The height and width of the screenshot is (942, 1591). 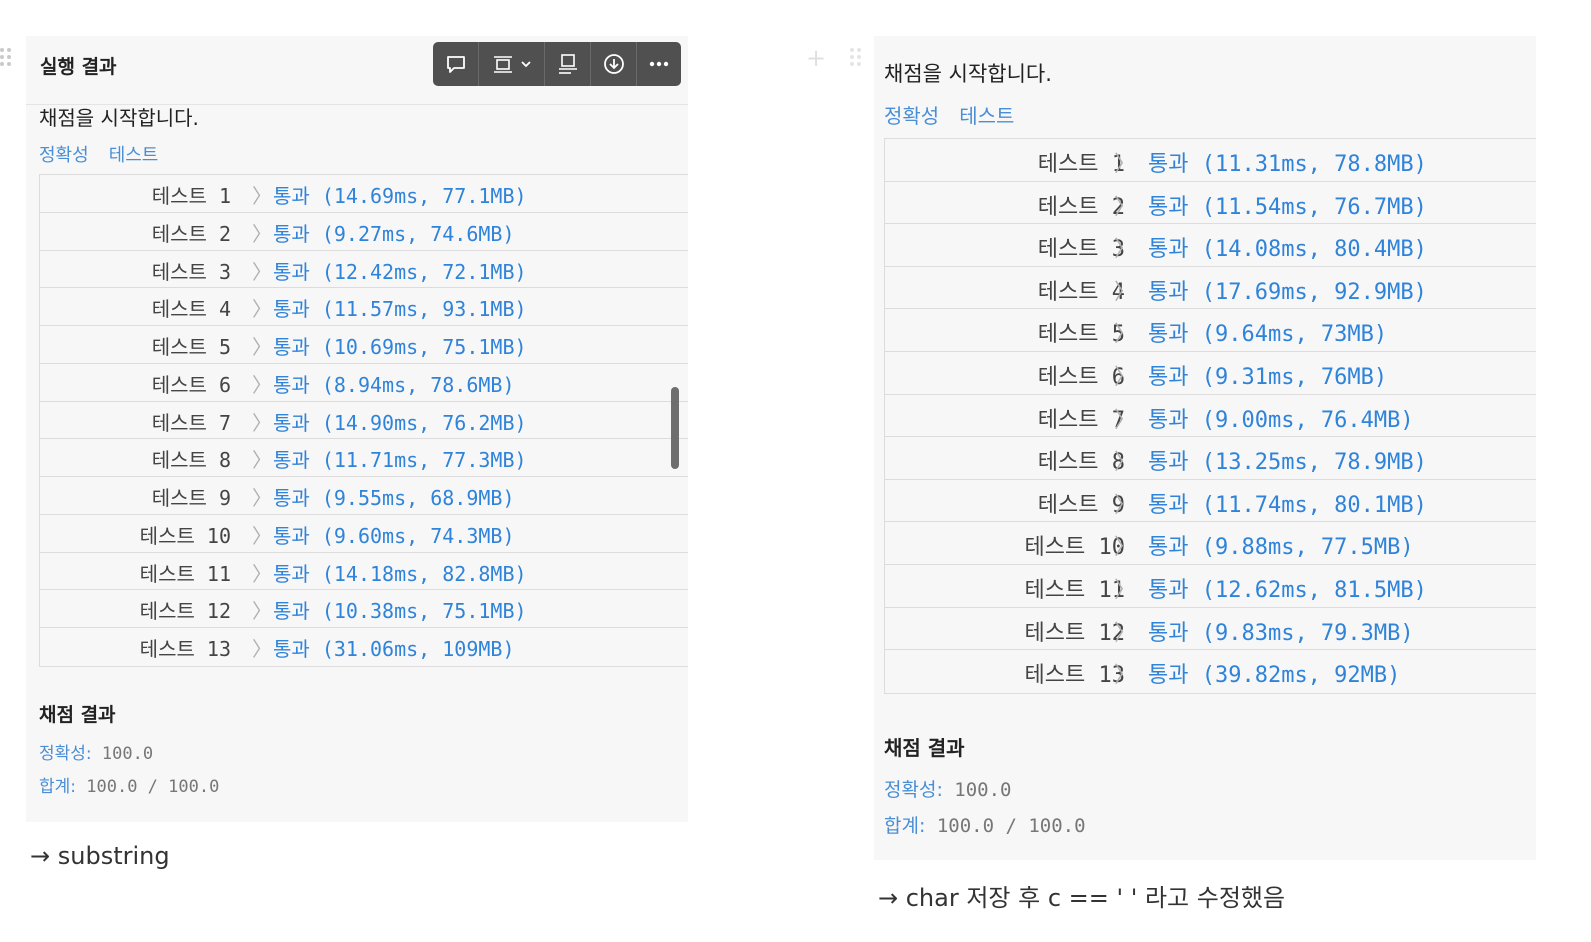 What do you see at coordinates (127, 754) in the screenshot?
I see `accuracy-value: 100.0` at bounding box center [127, 754].